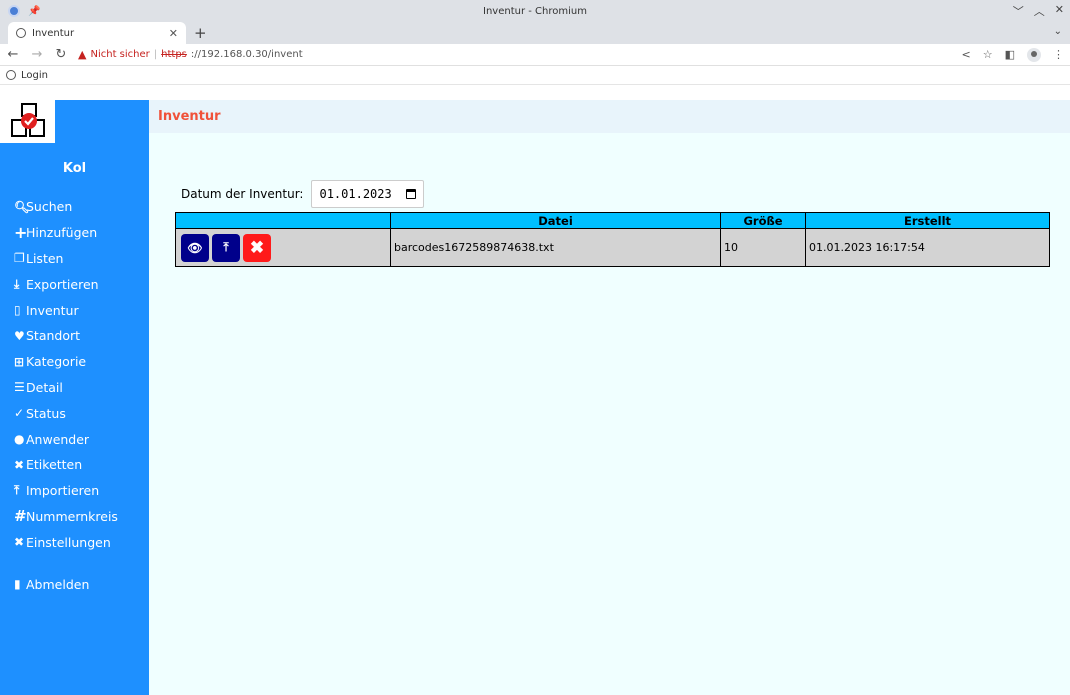  Describe the element at coordinates (1034, 54) in the screenshot. I see `profile-icon` at that location.